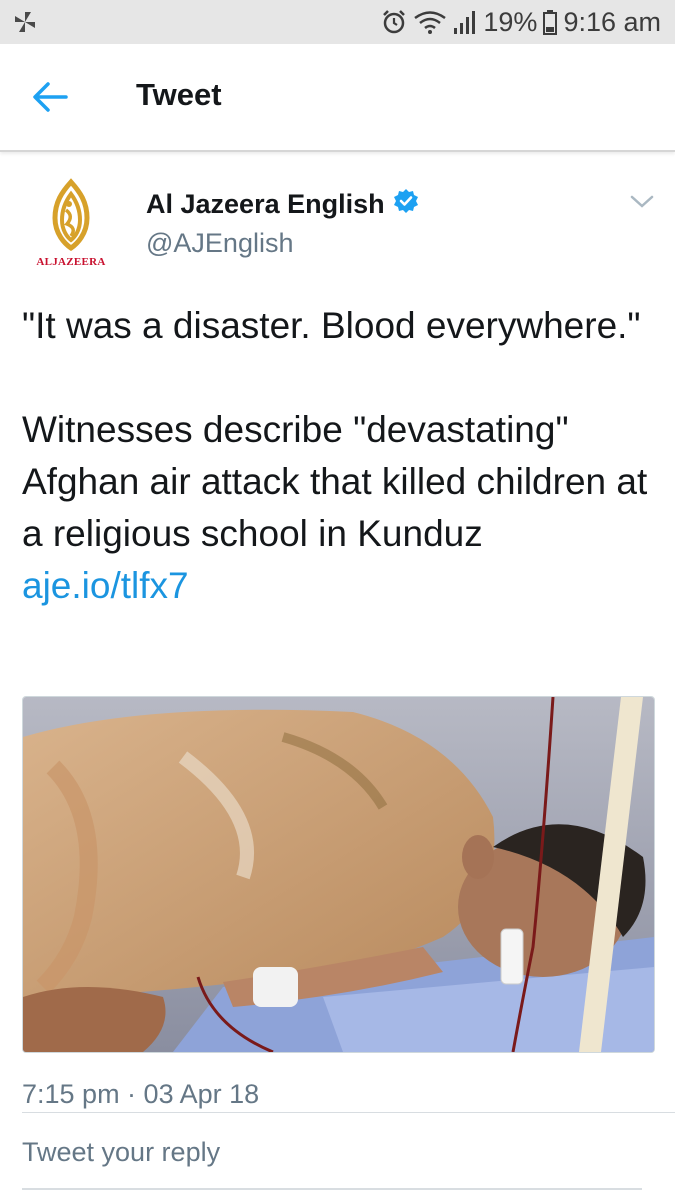 The image size is (675, 1200). I want to click on tweet-timestamp: 7:15 pm · 03 Apr 18, so click(140, 1094).